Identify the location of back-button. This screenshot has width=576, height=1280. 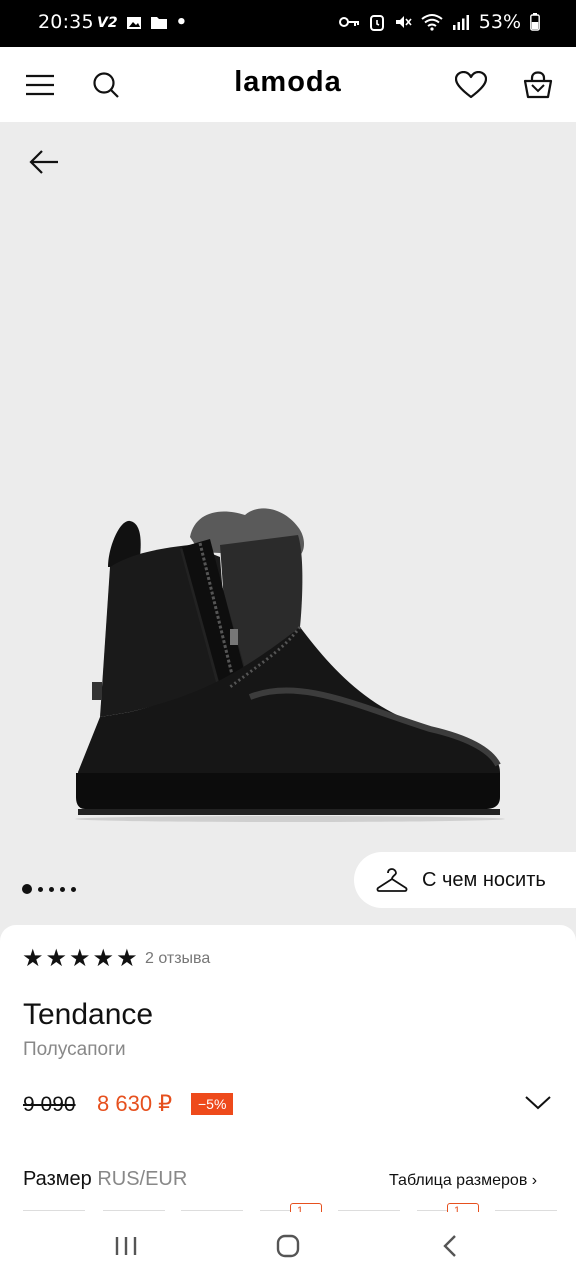
(45, 163).